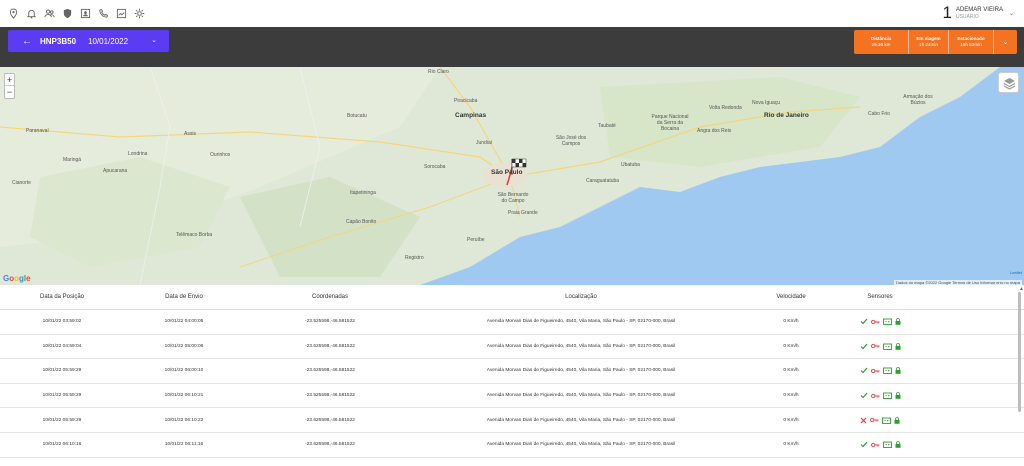 The width and height of the screenshot is (1024, 466). What do you see at coordinates (979, 9) in the screenshot?
I see `user-name: ADEMAR VIEIRA` at bounding box center [979, 9].